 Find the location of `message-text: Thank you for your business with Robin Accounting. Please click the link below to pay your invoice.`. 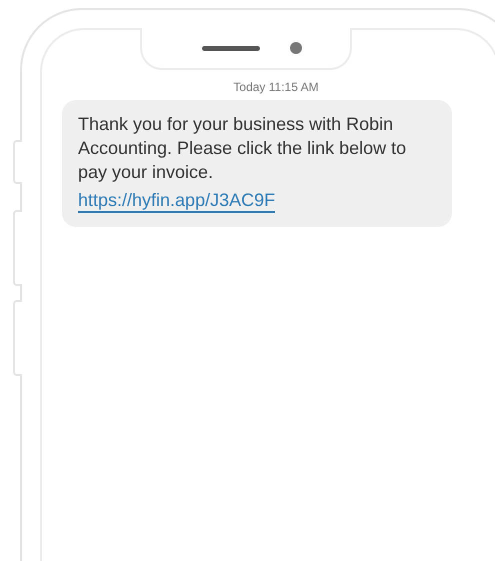

message-text: Thank you for your business with Robin Accounting. Please click the link below to pay your invoice. is located at coordinates (243, 148).